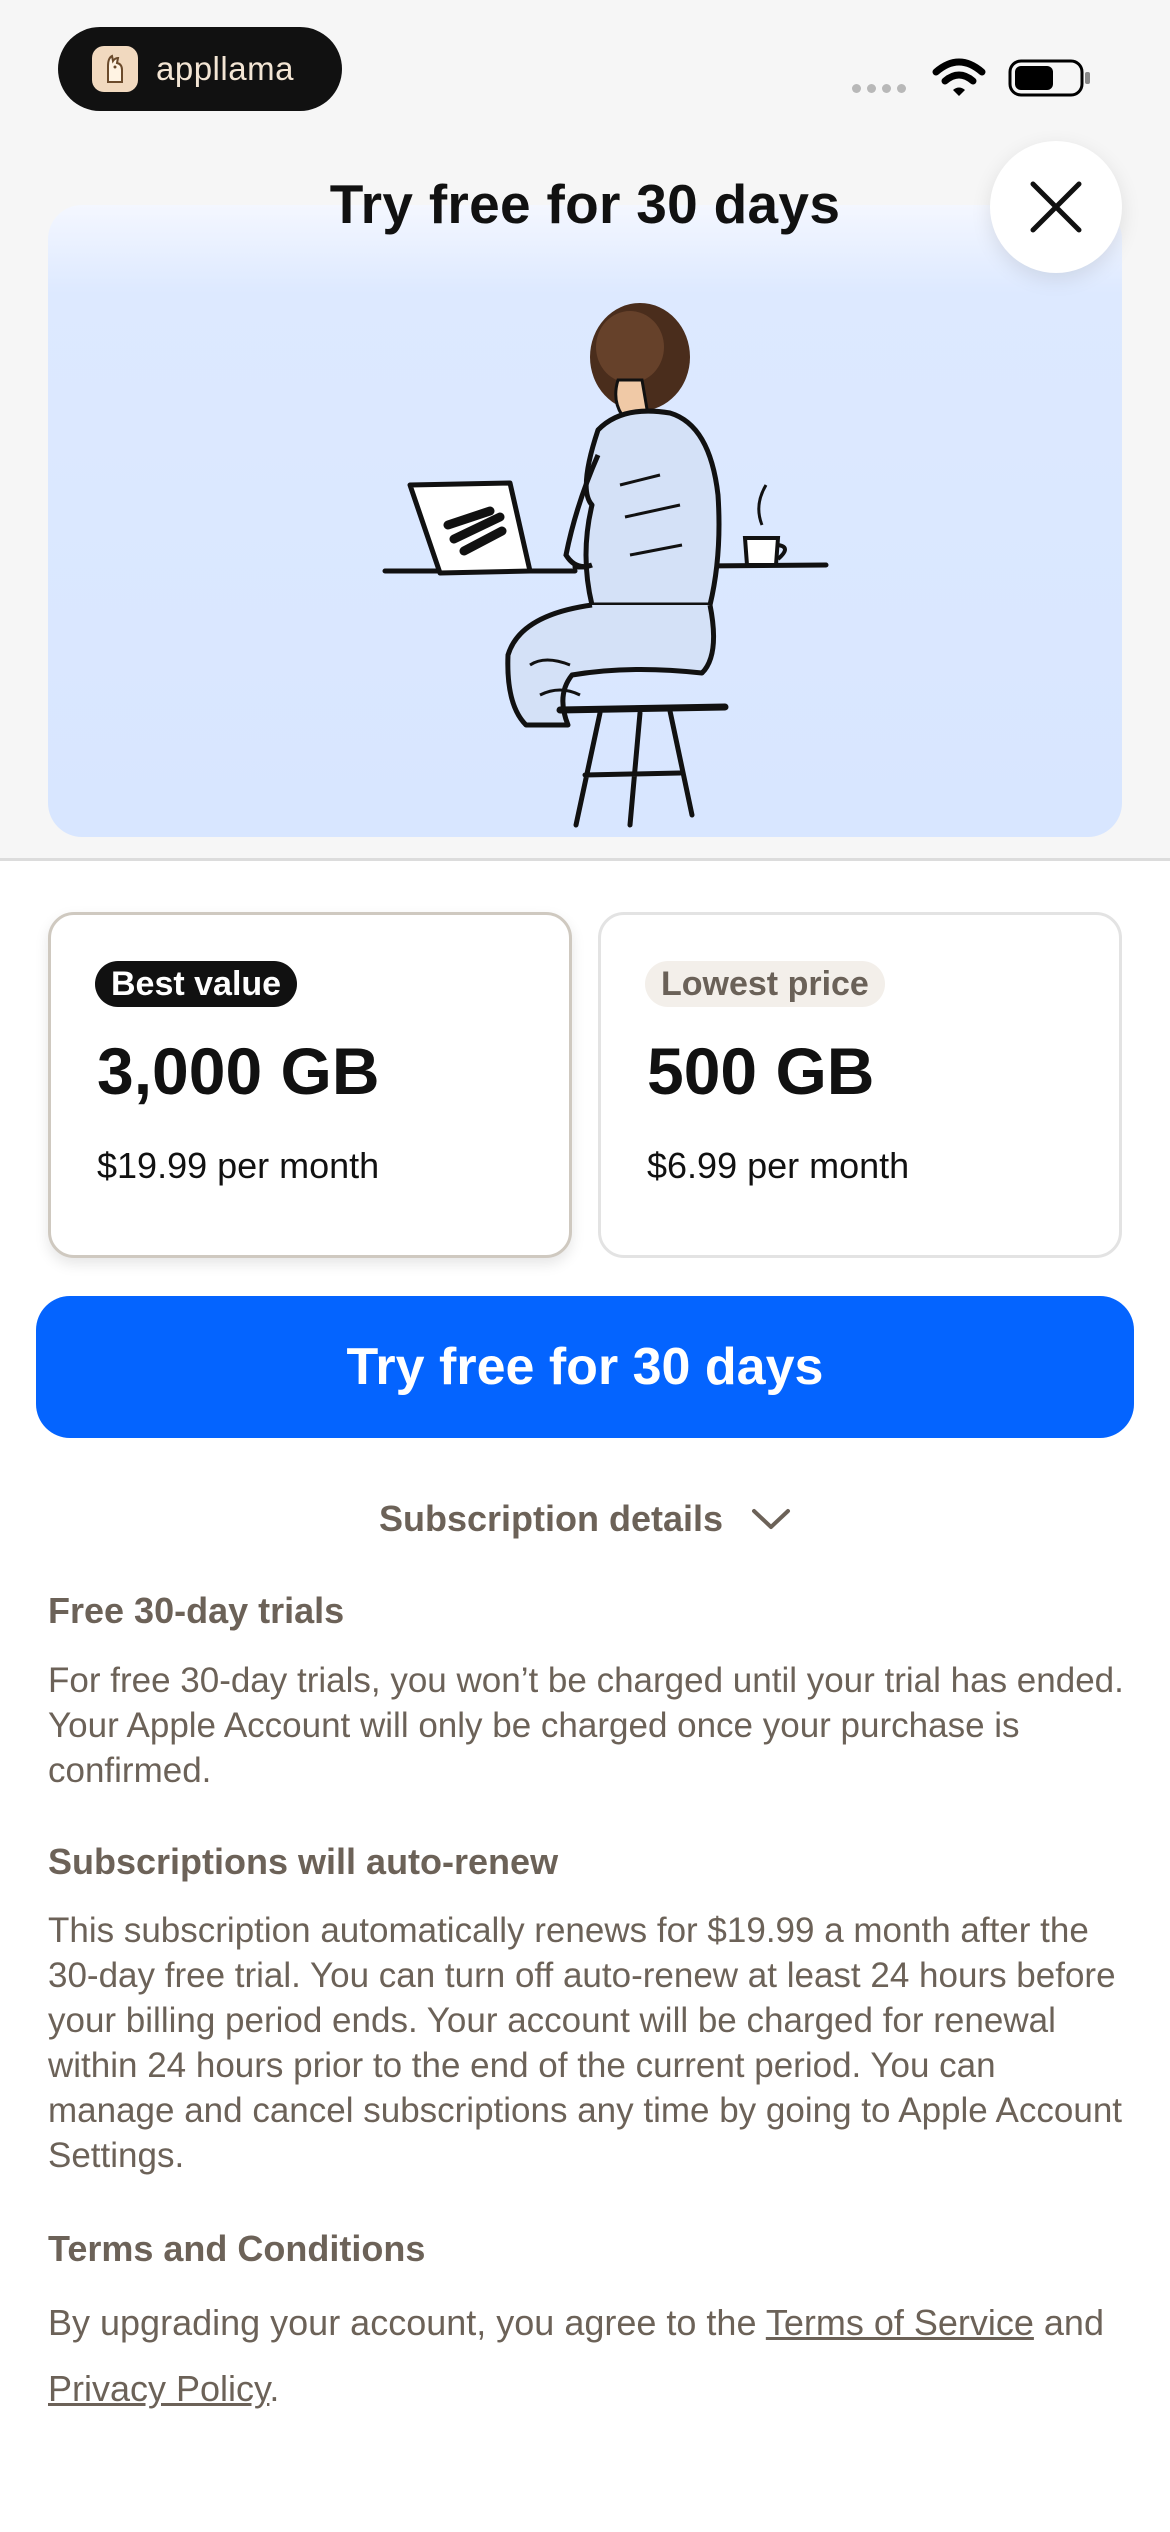 Image resolution: width=1170 pixels, height=2532 pixels. I want to click on app-indicator-pill: appllama, so click(200, 69).